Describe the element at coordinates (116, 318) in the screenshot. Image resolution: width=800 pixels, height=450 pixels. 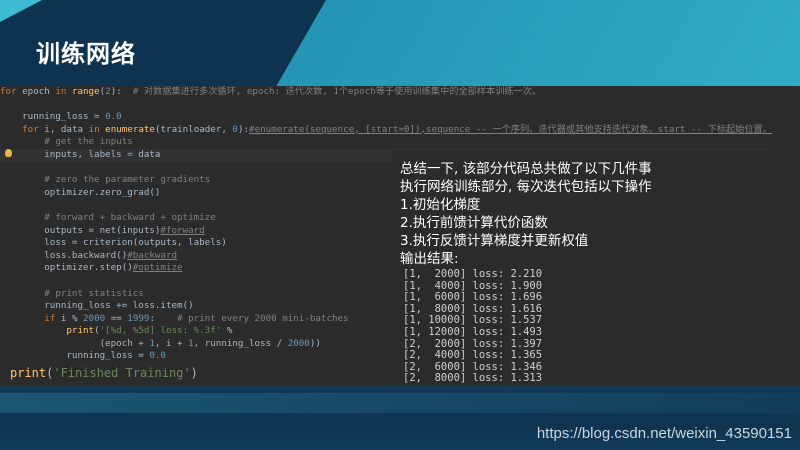
I see `code-token: ==` at that location.